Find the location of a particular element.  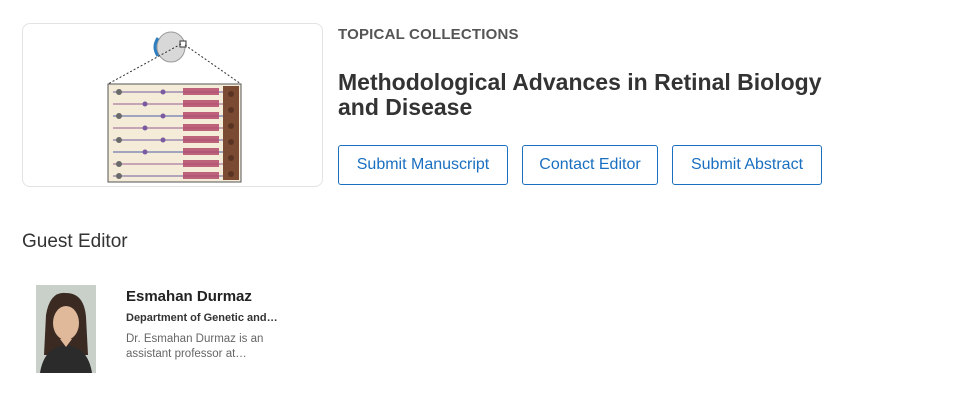

avatar is located at coordinates (66, 329).